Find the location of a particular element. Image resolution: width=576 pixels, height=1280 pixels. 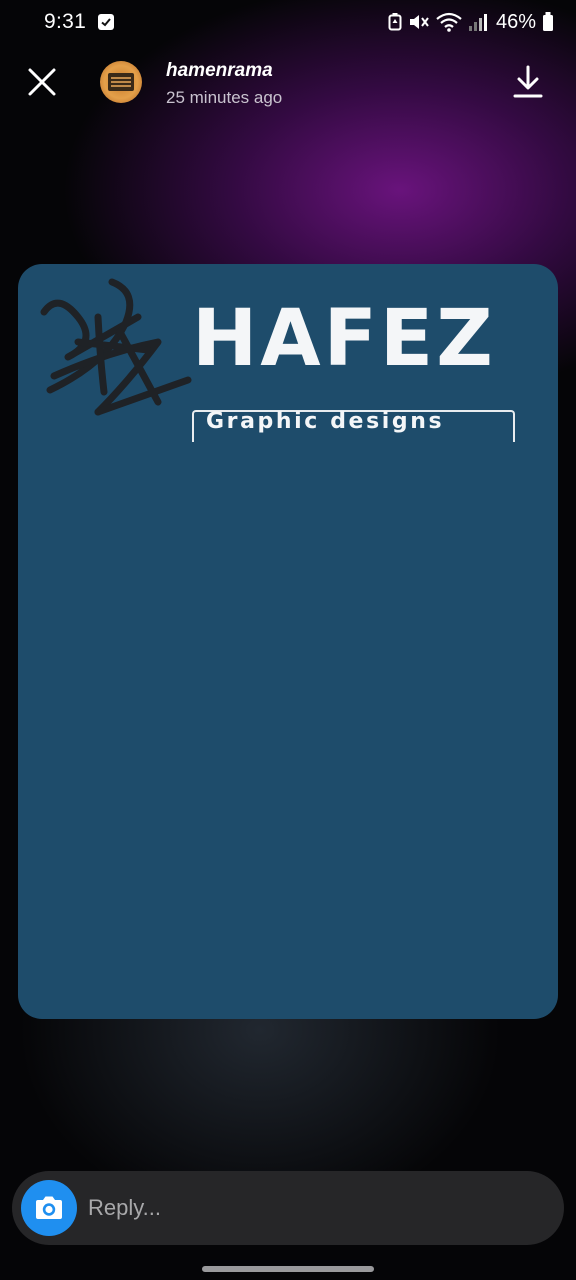

status-time: 9:31 is located at coordinates (65, 21).